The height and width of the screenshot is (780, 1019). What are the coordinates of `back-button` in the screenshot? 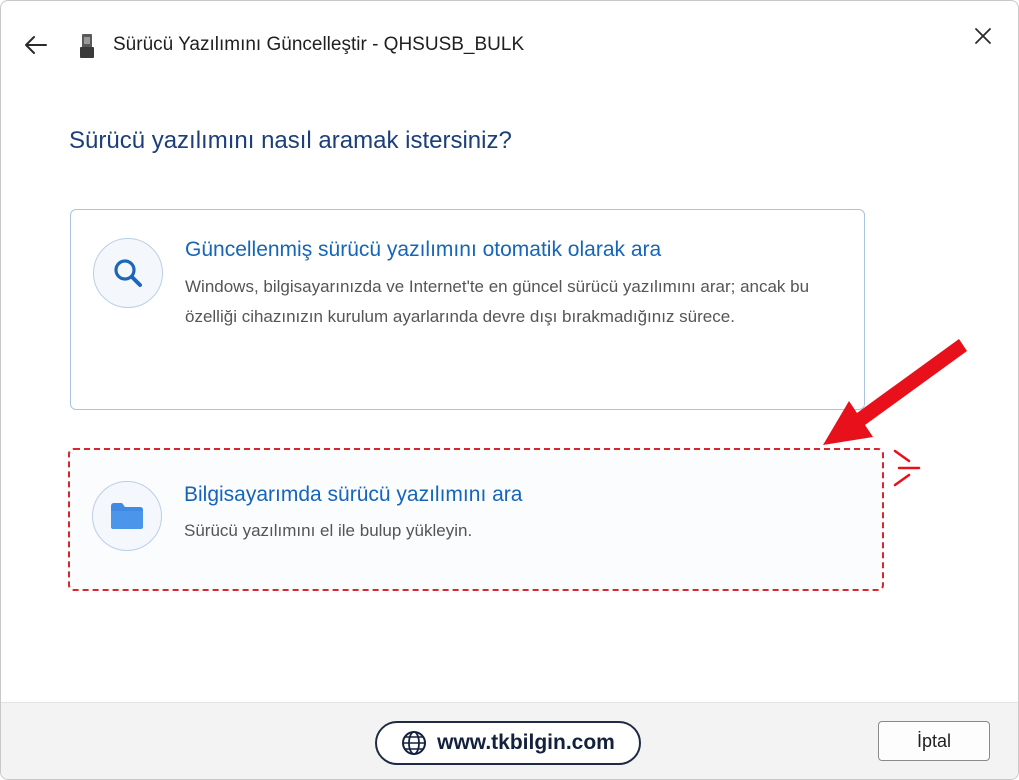 It's located at (36, 45).